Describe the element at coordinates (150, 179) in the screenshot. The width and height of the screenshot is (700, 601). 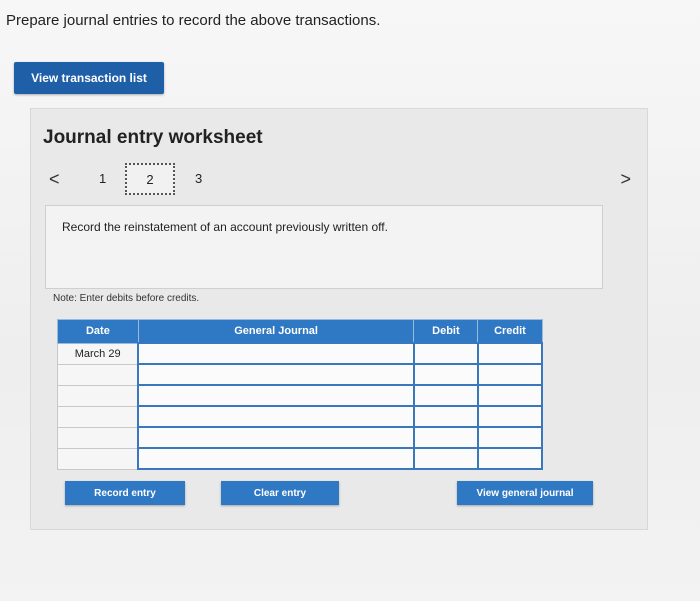
I see `page-2-button-current: 2` at that location.